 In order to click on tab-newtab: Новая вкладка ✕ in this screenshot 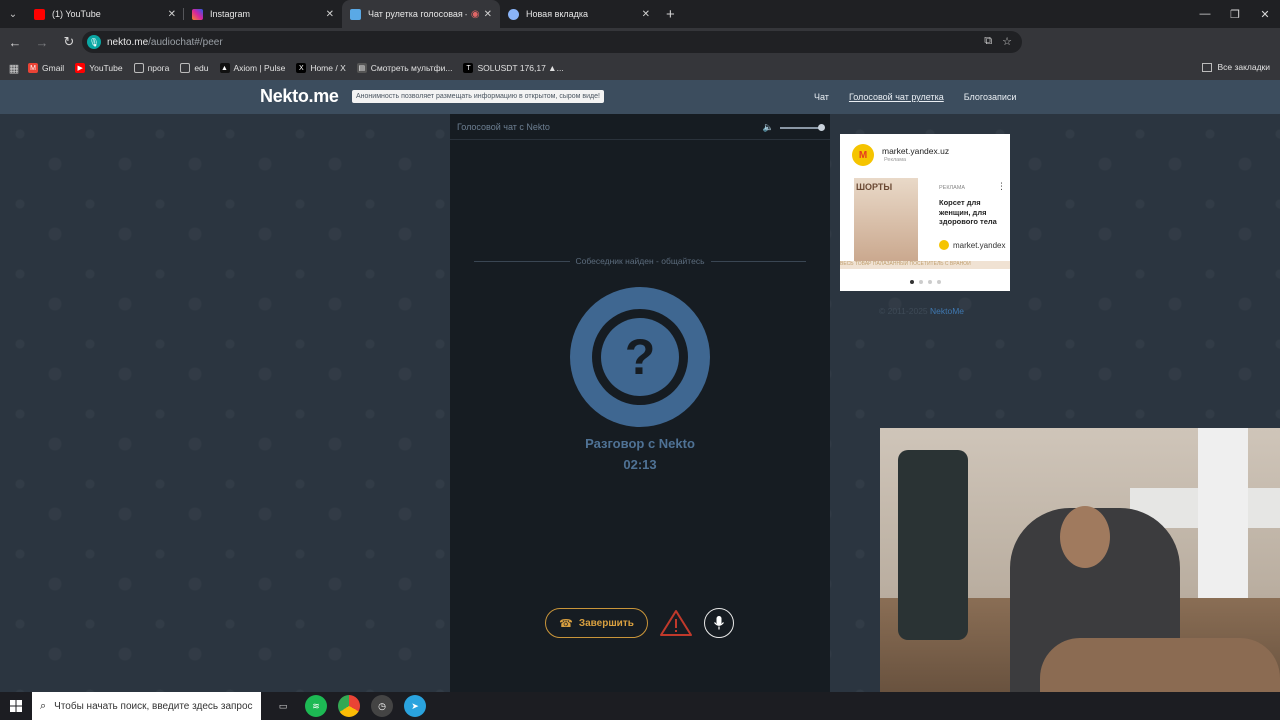, I will do `click(579, 14)`.